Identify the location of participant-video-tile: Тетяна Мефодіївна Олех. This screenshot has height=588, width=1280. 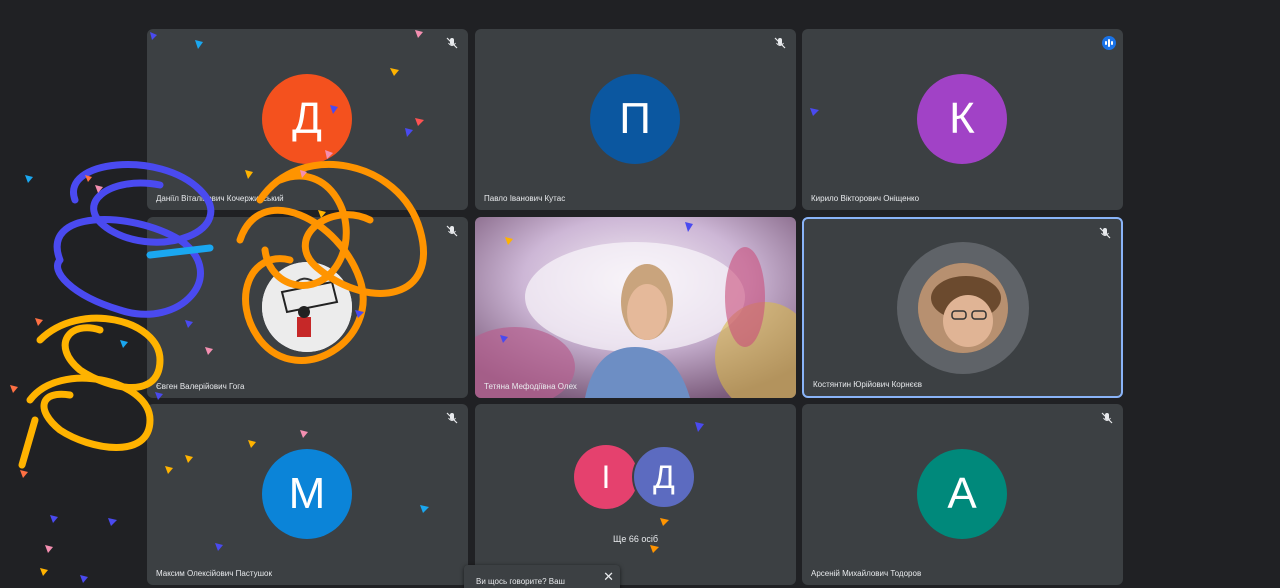
(635, 307).